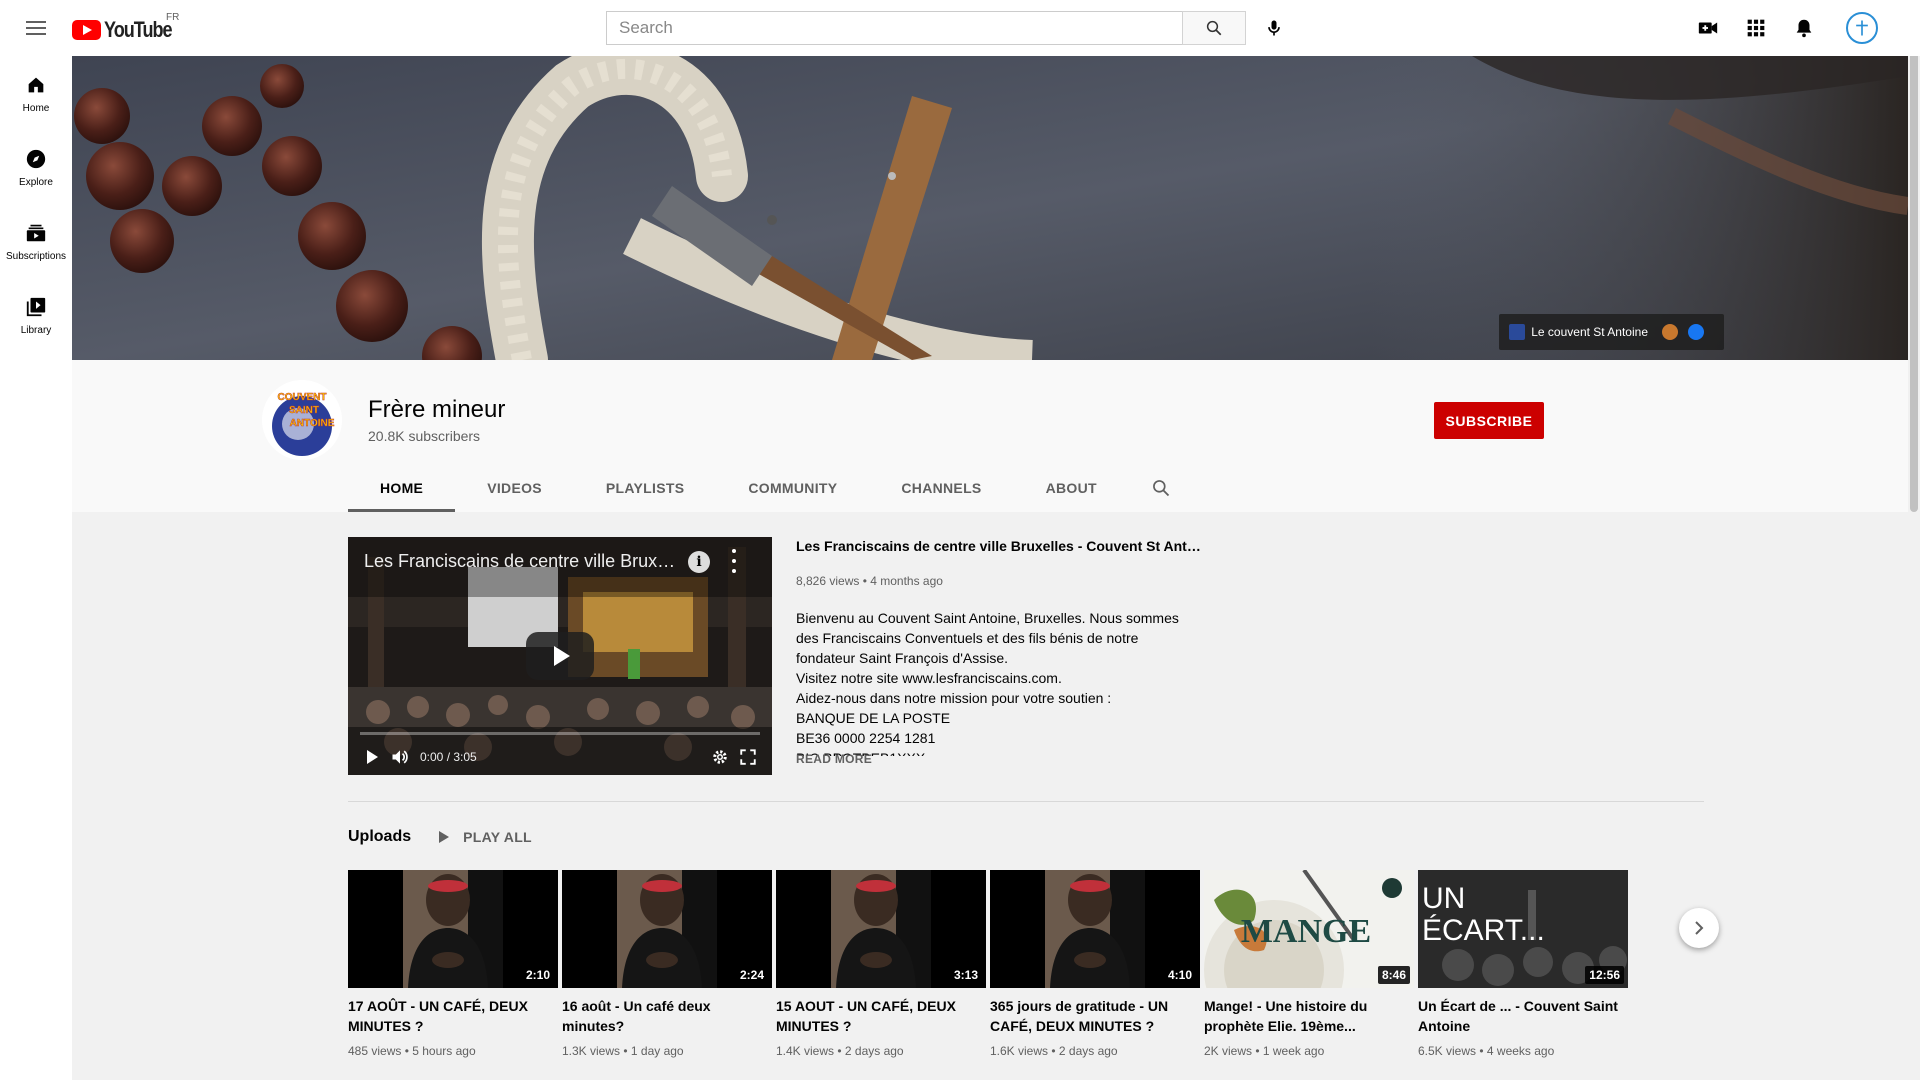 The width and height of the screenshot is (1920, 1080). Describe the element at coordinates (36, 568) in the screenshot. I see `mini-guide: Home Explore Subscriptions Library` at that location.